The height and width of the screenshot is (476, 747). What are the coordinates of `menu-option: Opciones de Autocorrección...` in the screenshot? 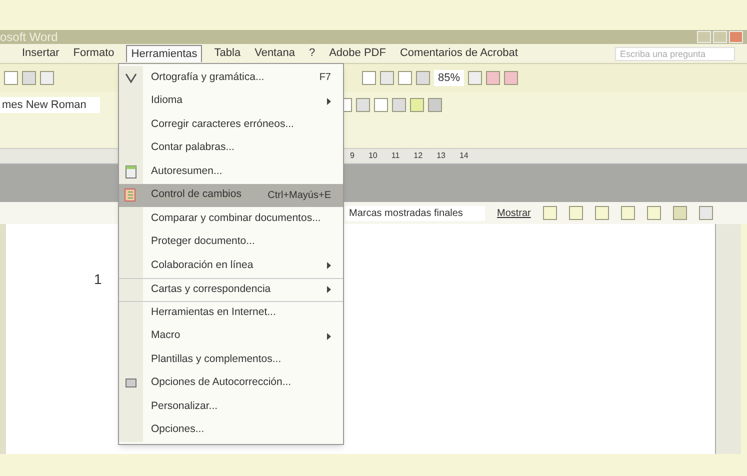 It's located at (231, 383).